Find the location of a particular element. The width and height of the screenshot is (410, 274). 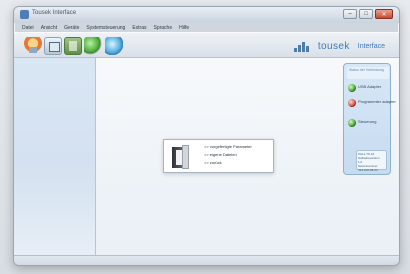

menu-view: Ansicht is located at coordinates (49, 28).